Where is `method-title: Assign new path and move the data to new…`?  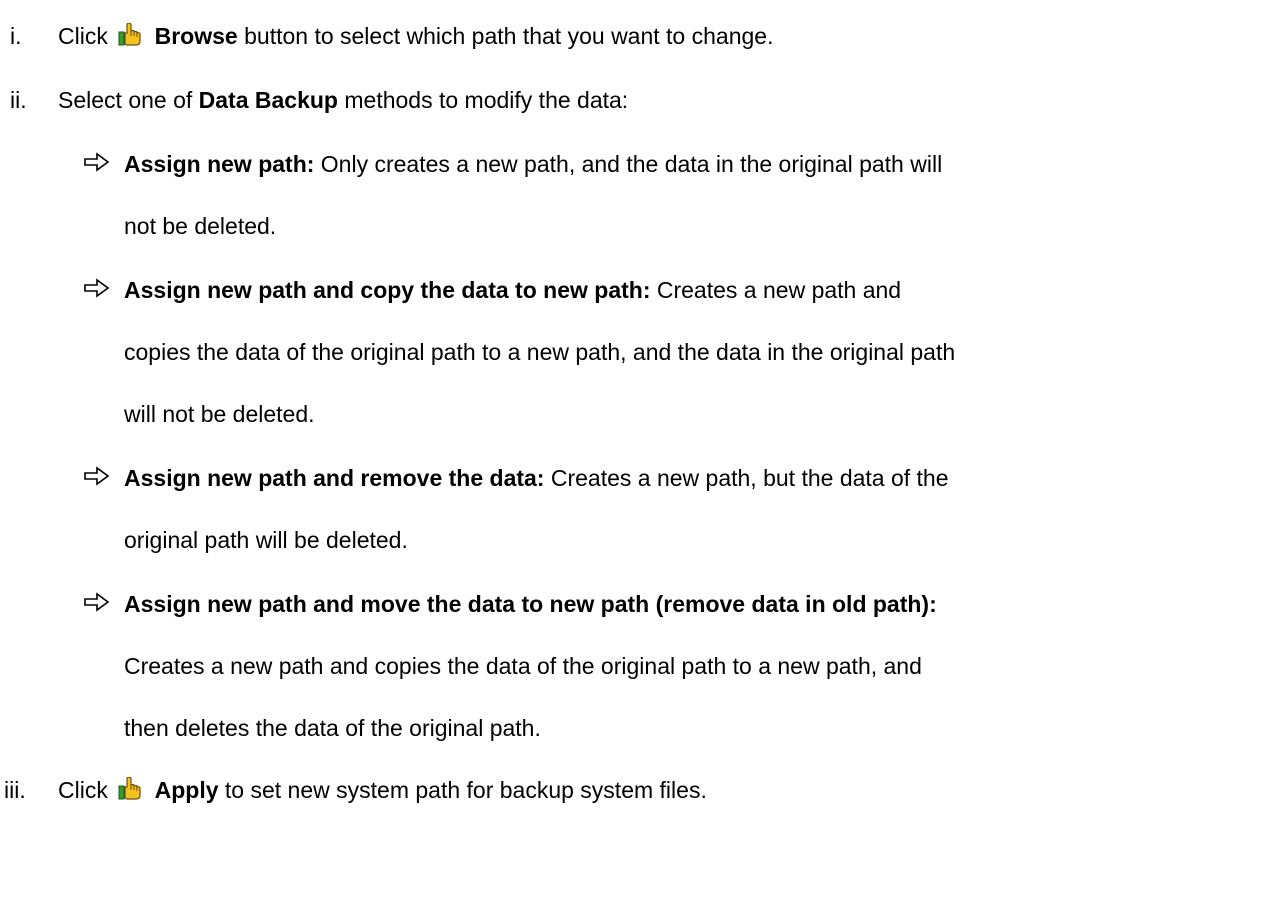
method-title: Assign new path and move the data to new… is located at coordinates (530, 604).